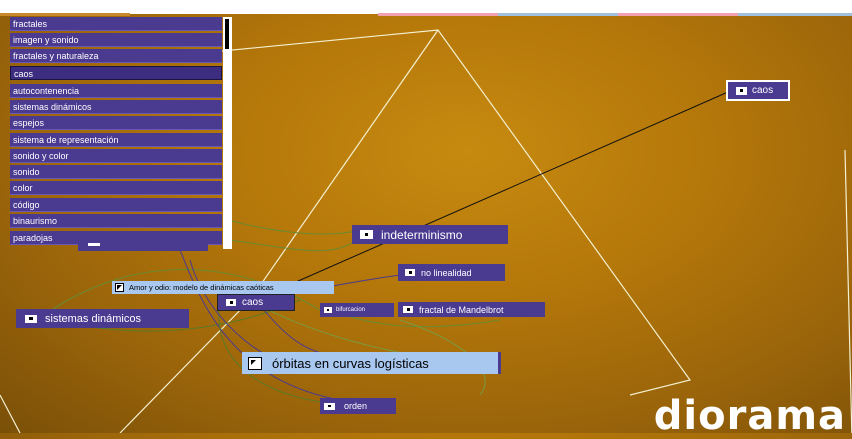  I want to click on node-label: sistemas dinámicos, so click(93, 318).